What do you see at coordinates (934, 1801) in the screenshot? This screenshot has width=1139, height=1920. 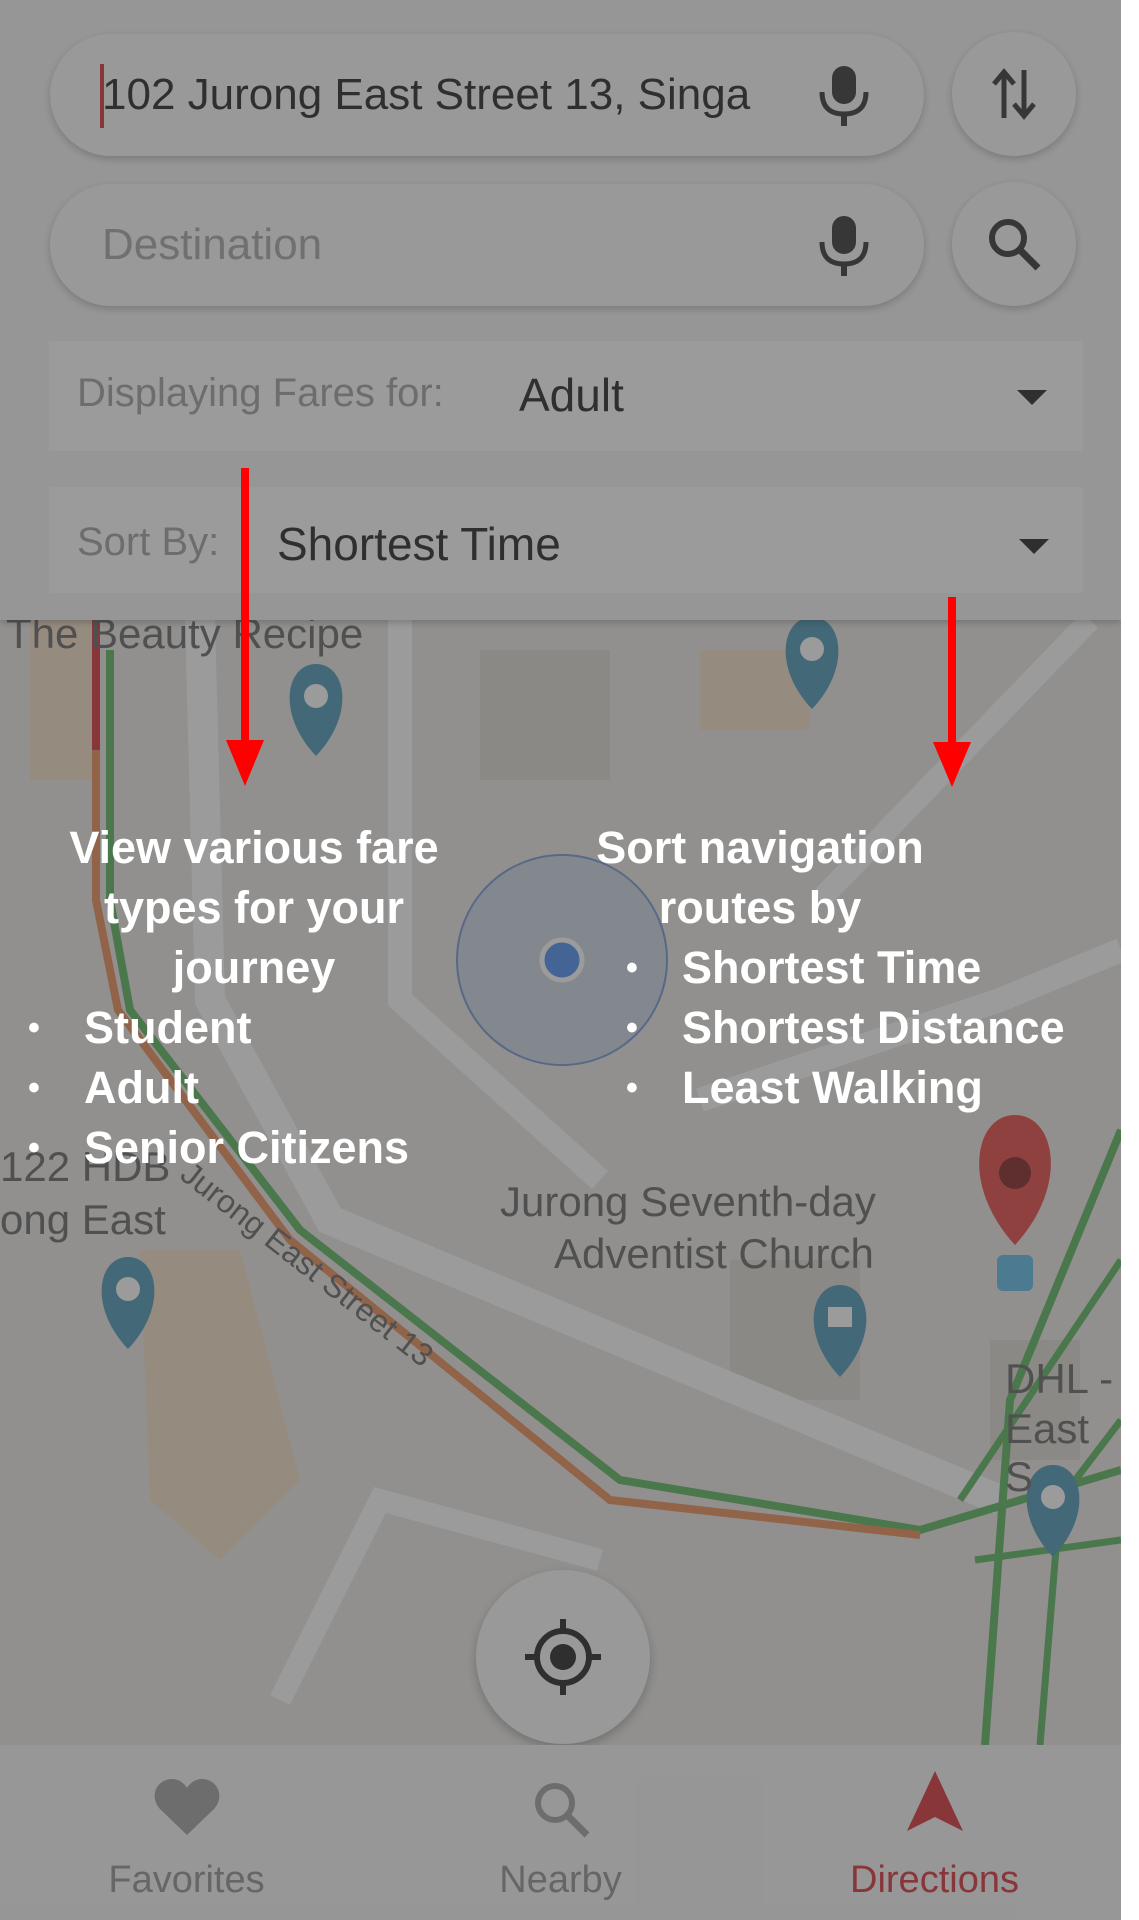 I see `navigation-arrow-icon` at bounding box center [934, 1801].